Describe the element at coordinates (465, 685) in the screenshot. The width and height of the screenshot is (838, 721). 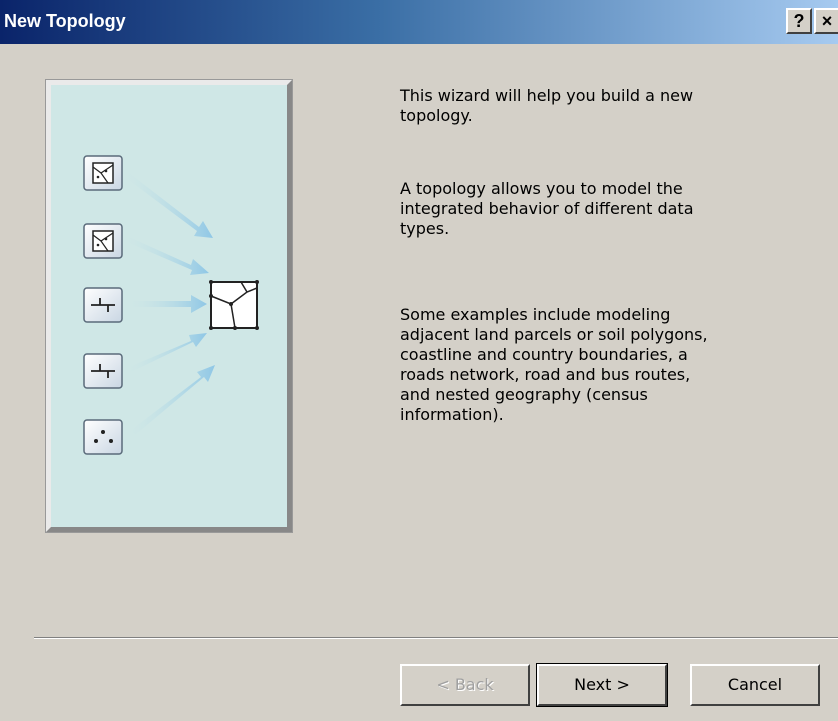
I see `back-button: < Back` at that location.